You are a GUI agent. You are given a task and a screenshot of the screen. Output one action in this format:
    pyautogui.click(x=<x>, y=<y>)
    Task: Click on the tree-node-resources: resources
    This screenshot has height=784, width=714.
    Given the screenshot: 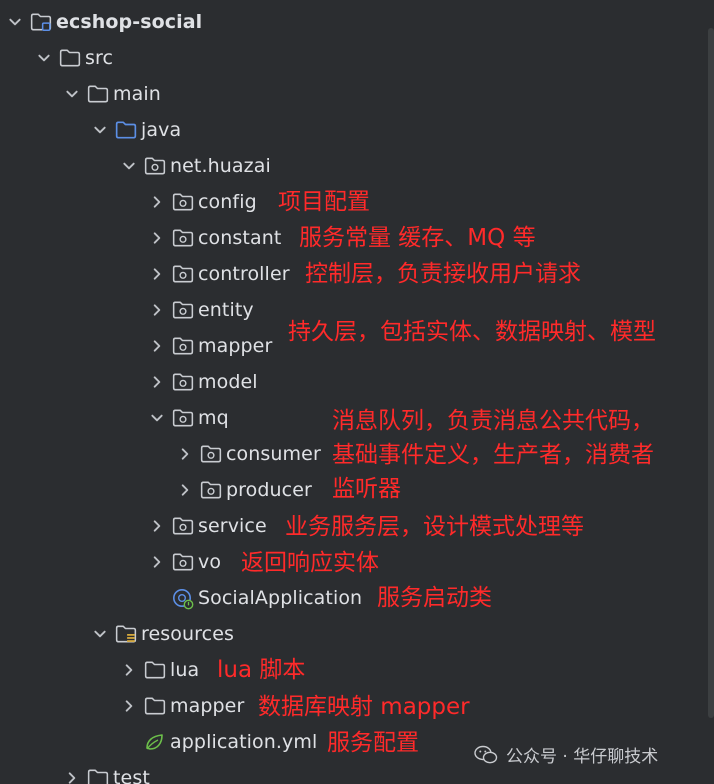 What is the action you would take?
    pyautogui.click(x=161, y=634)
    